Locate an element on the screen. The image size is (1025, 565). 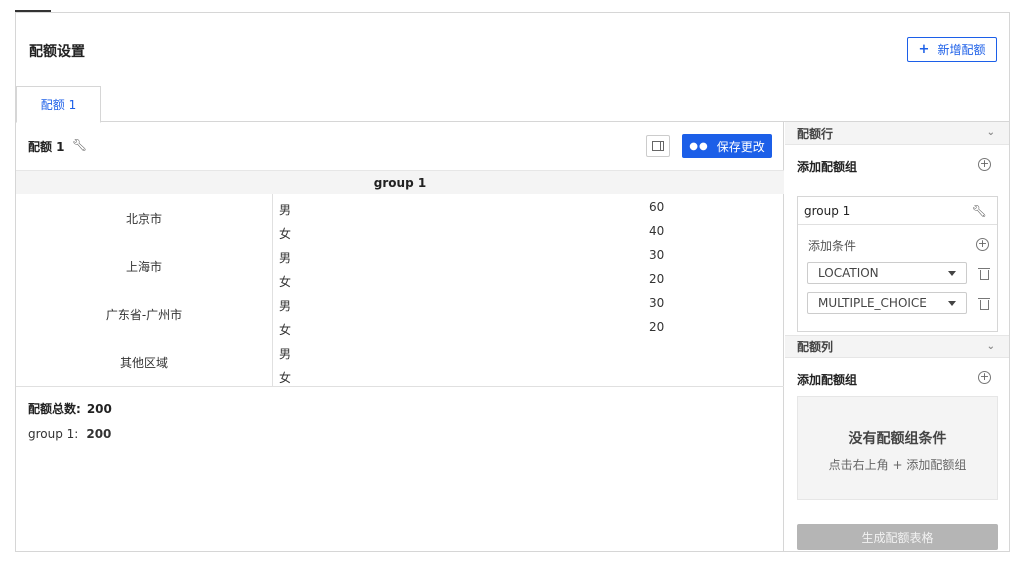
tab-quota-1: 配额 1 is located at coordinates (58, 104).